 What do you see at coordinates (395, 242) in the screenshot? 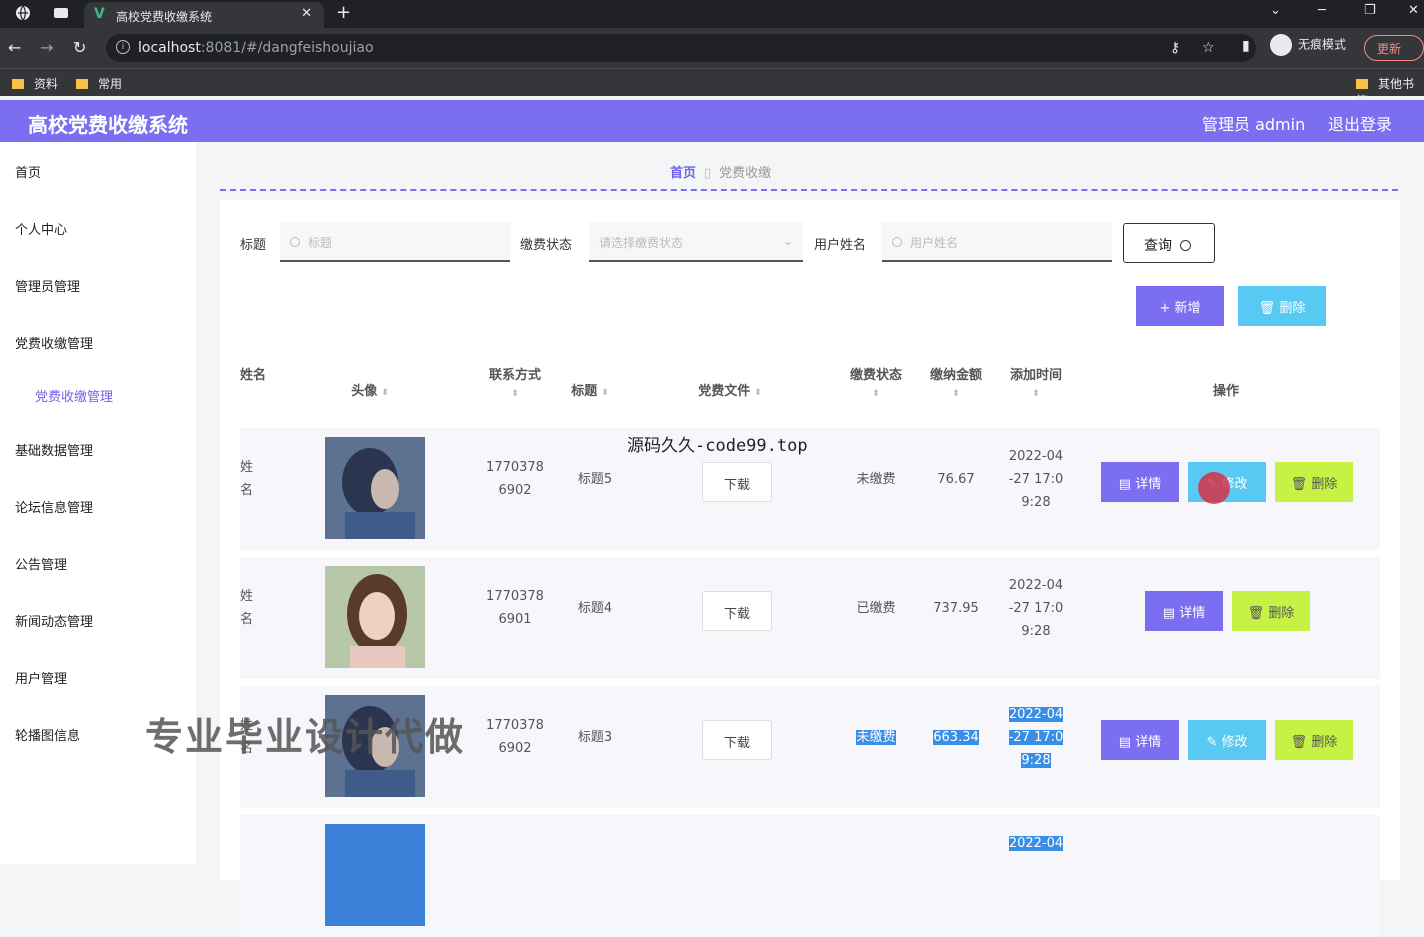
I see `title-search-input: 标题` at bounding box center [395, 242].